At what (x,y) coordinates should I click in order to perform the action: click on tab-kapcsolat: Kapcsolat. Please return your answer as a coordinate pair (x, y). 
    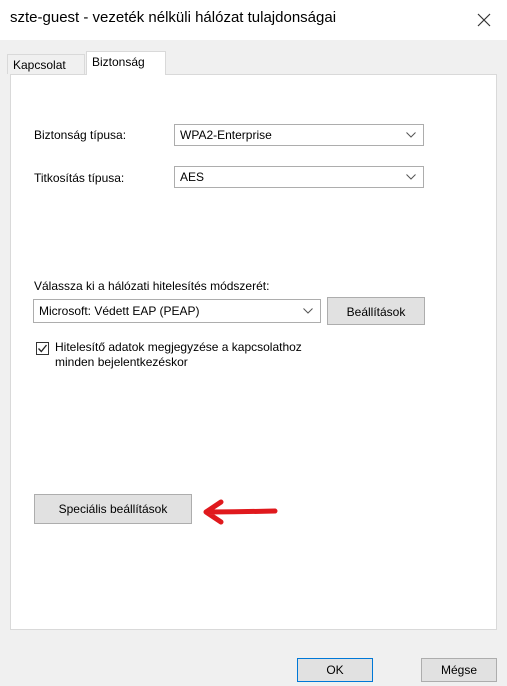
    Looking at the image, I should click on (46, 64).